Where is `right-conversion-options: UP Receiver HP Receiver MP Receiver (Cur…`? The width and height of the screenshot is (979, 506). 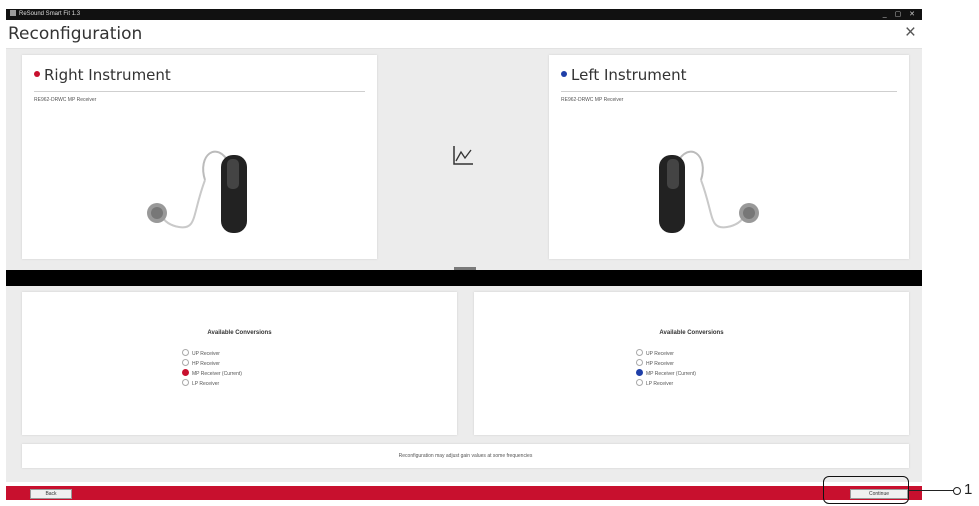 right-conversion-options: UP Receiver HP Receiver MP Receiver (Cur… is located at coordinates (212, 369).